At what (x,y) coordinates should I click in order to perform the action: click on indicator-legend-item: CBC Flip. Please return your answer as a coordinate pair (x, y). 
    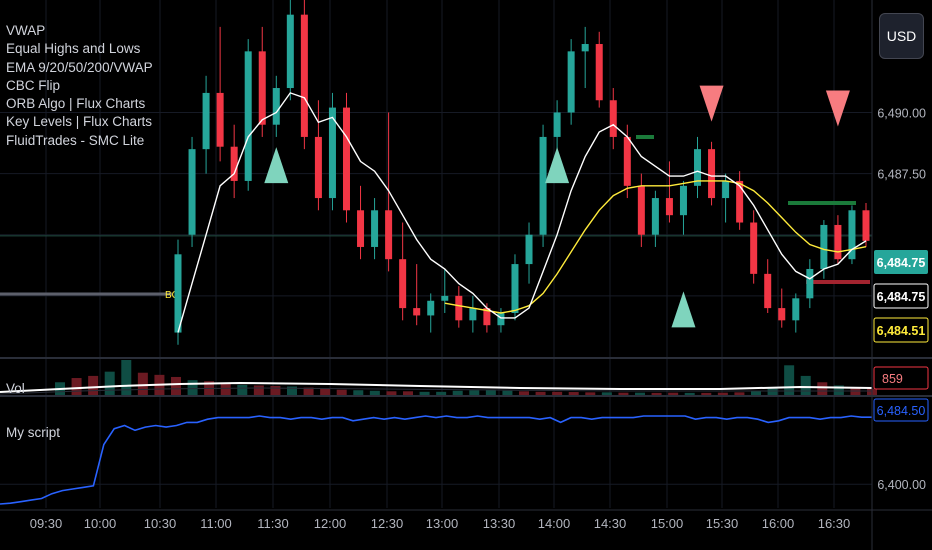
    Looking at the image, I should click on (79, 86).